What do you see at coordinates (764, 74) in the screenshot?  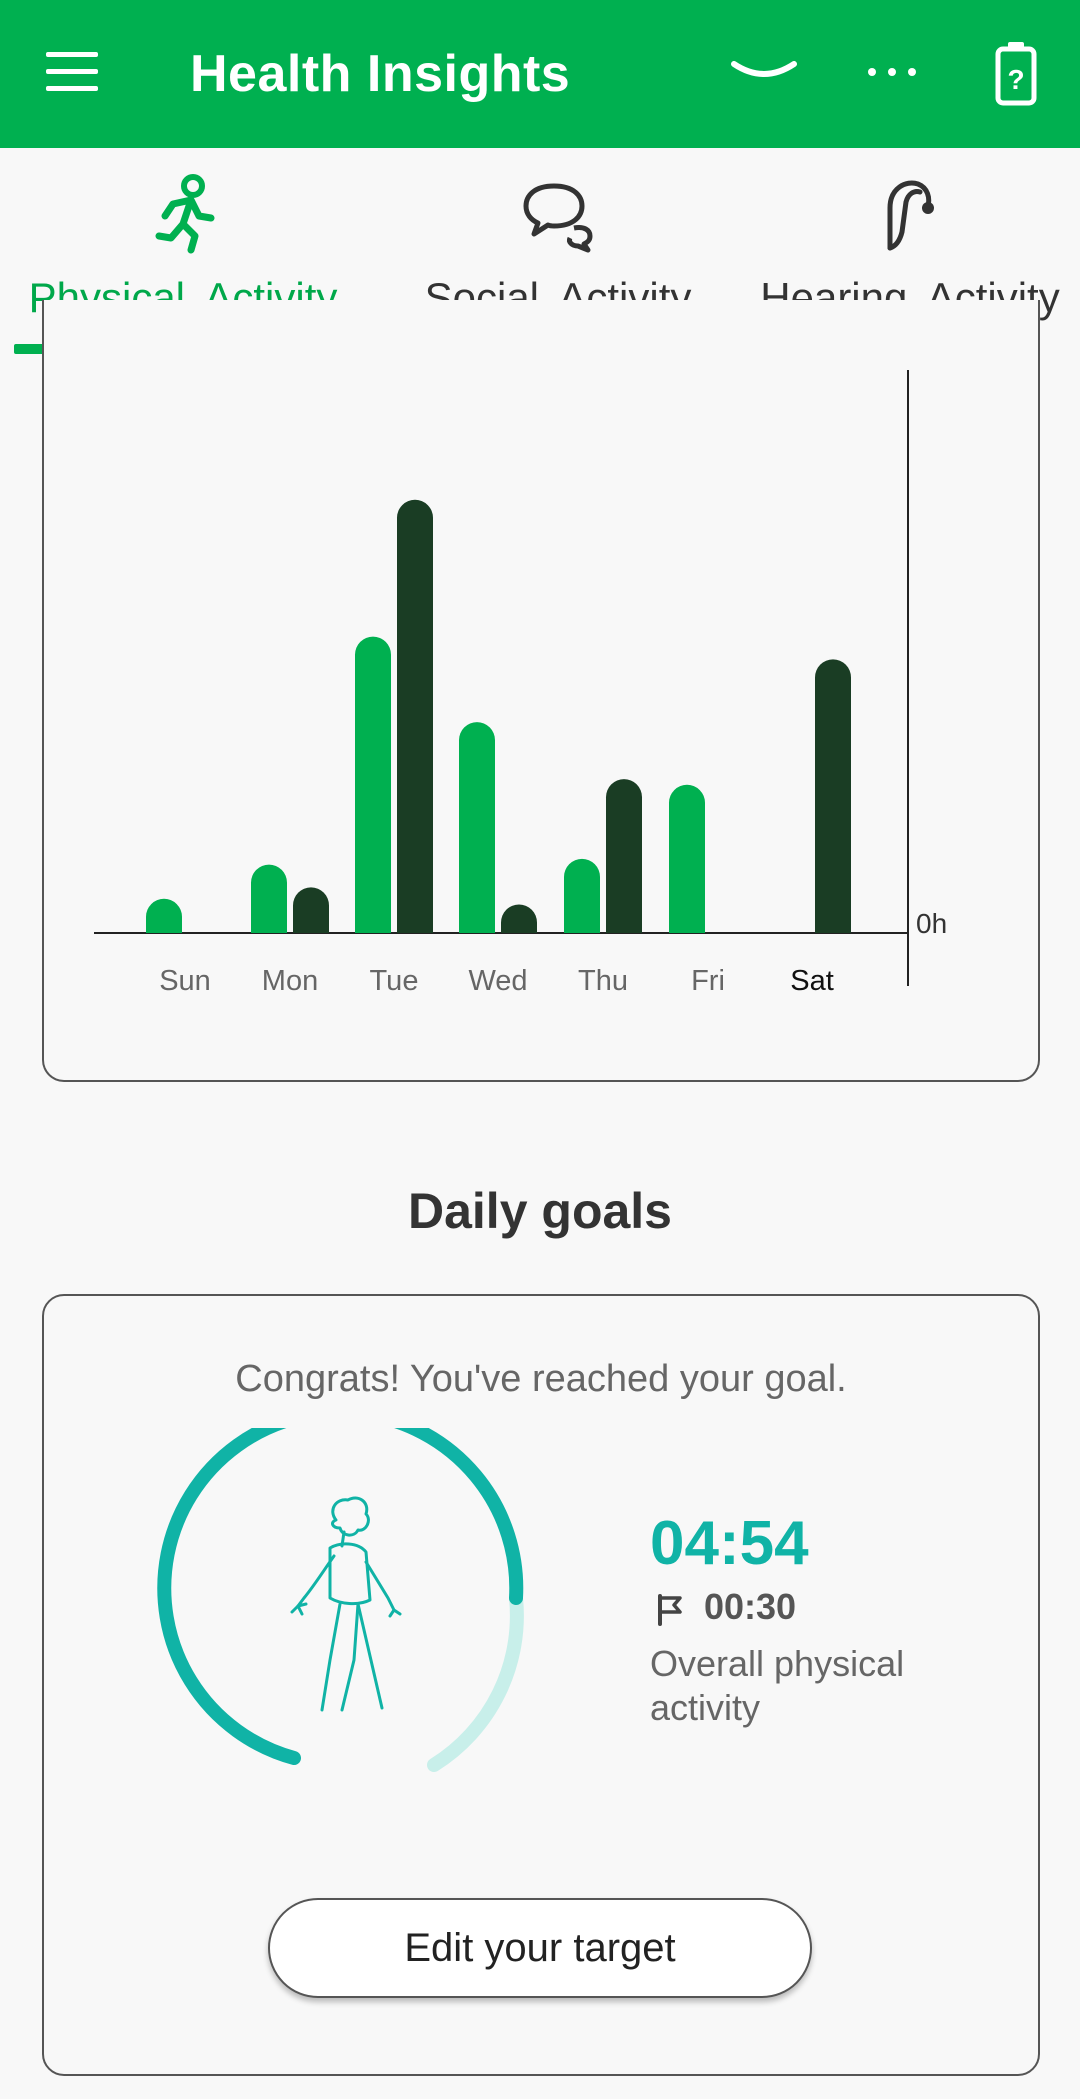 I see `chevron-down-icon` at bounding box center [764, 74].